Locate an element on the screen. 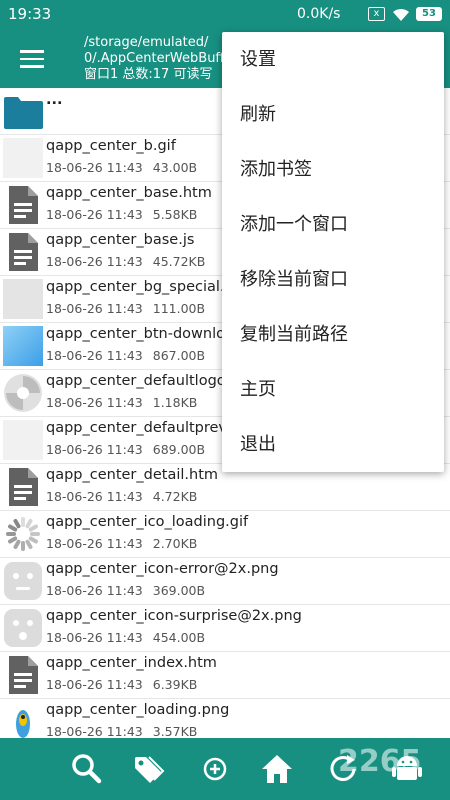 This screenshot has width=450, height=800. path-line-2: 0/.AppCenterWebBuffe is located at coordinates (158, 58).